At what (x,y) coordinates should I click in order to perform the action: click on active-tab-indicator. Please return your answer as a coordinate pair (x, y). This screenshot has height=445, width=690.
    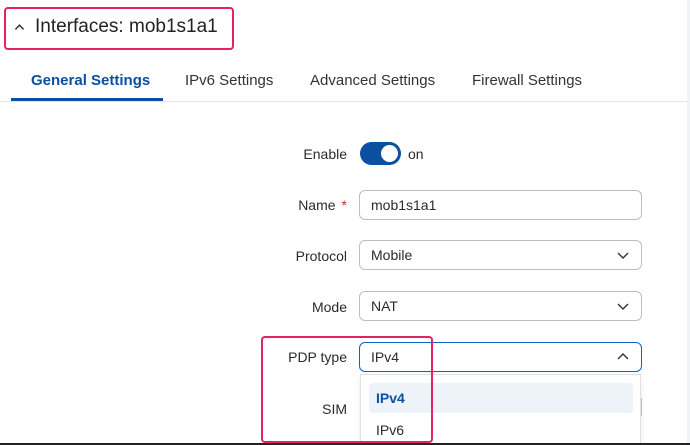
    Looking at the image, I should click on (87, 99).